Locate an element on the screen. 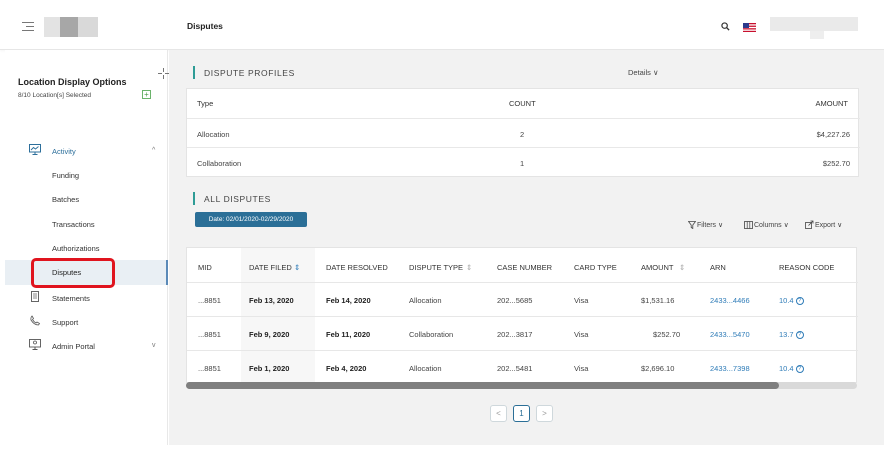 Image resolution: width=884 pixels, height=449 pixels. sidebar-item-admin-portal: Admin Portal v is located at coordinates (86, 346).